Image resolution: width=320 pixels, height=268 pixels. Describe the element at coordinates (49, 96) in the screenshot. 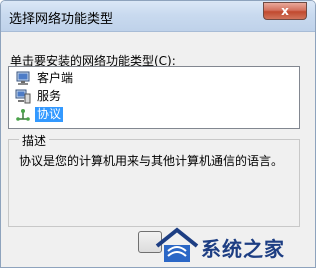

I see `list-item-label: 服务` at that location.